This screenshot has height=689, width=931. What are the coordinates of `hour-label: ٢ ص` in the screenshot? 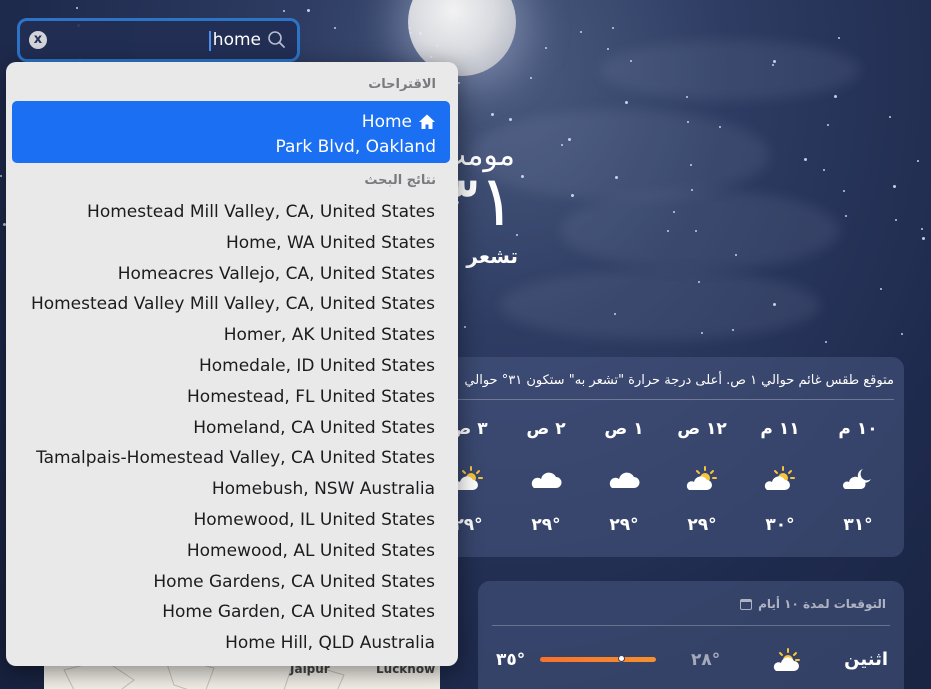 It's located at (546, 429).